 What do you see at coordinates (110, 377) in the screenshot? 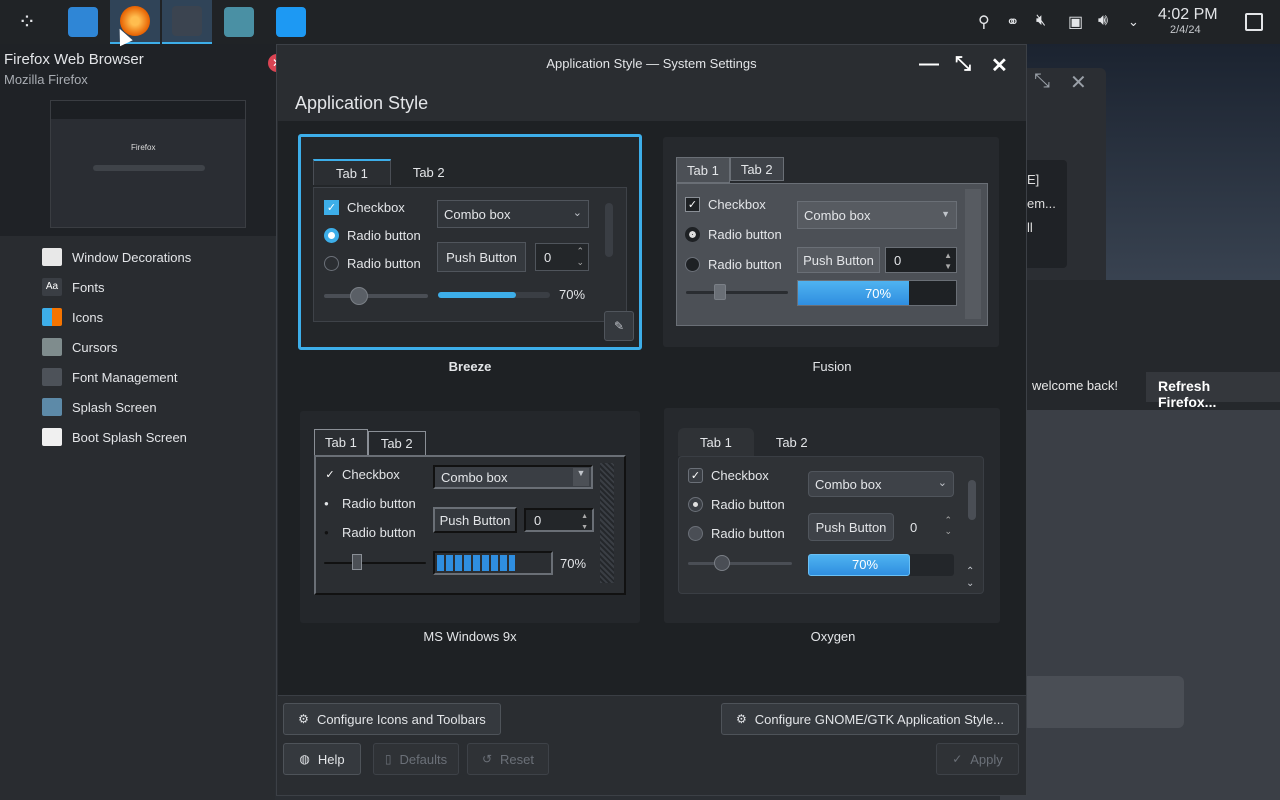
I see `sidebar-item-font-management: Font Management` at bounding box center [110, 377].